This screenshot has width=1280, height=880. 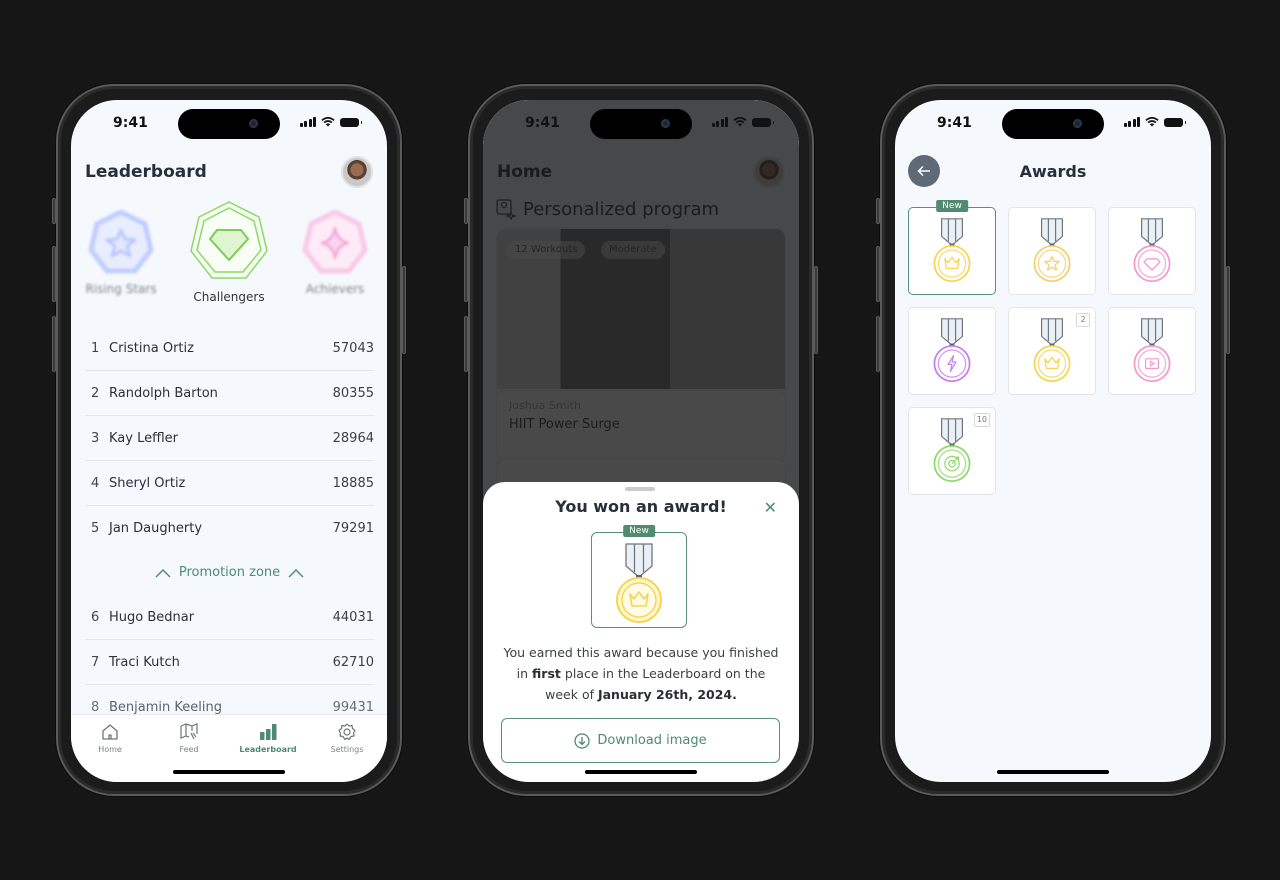 I want to click on map-icon, so click(x=189, y=731).